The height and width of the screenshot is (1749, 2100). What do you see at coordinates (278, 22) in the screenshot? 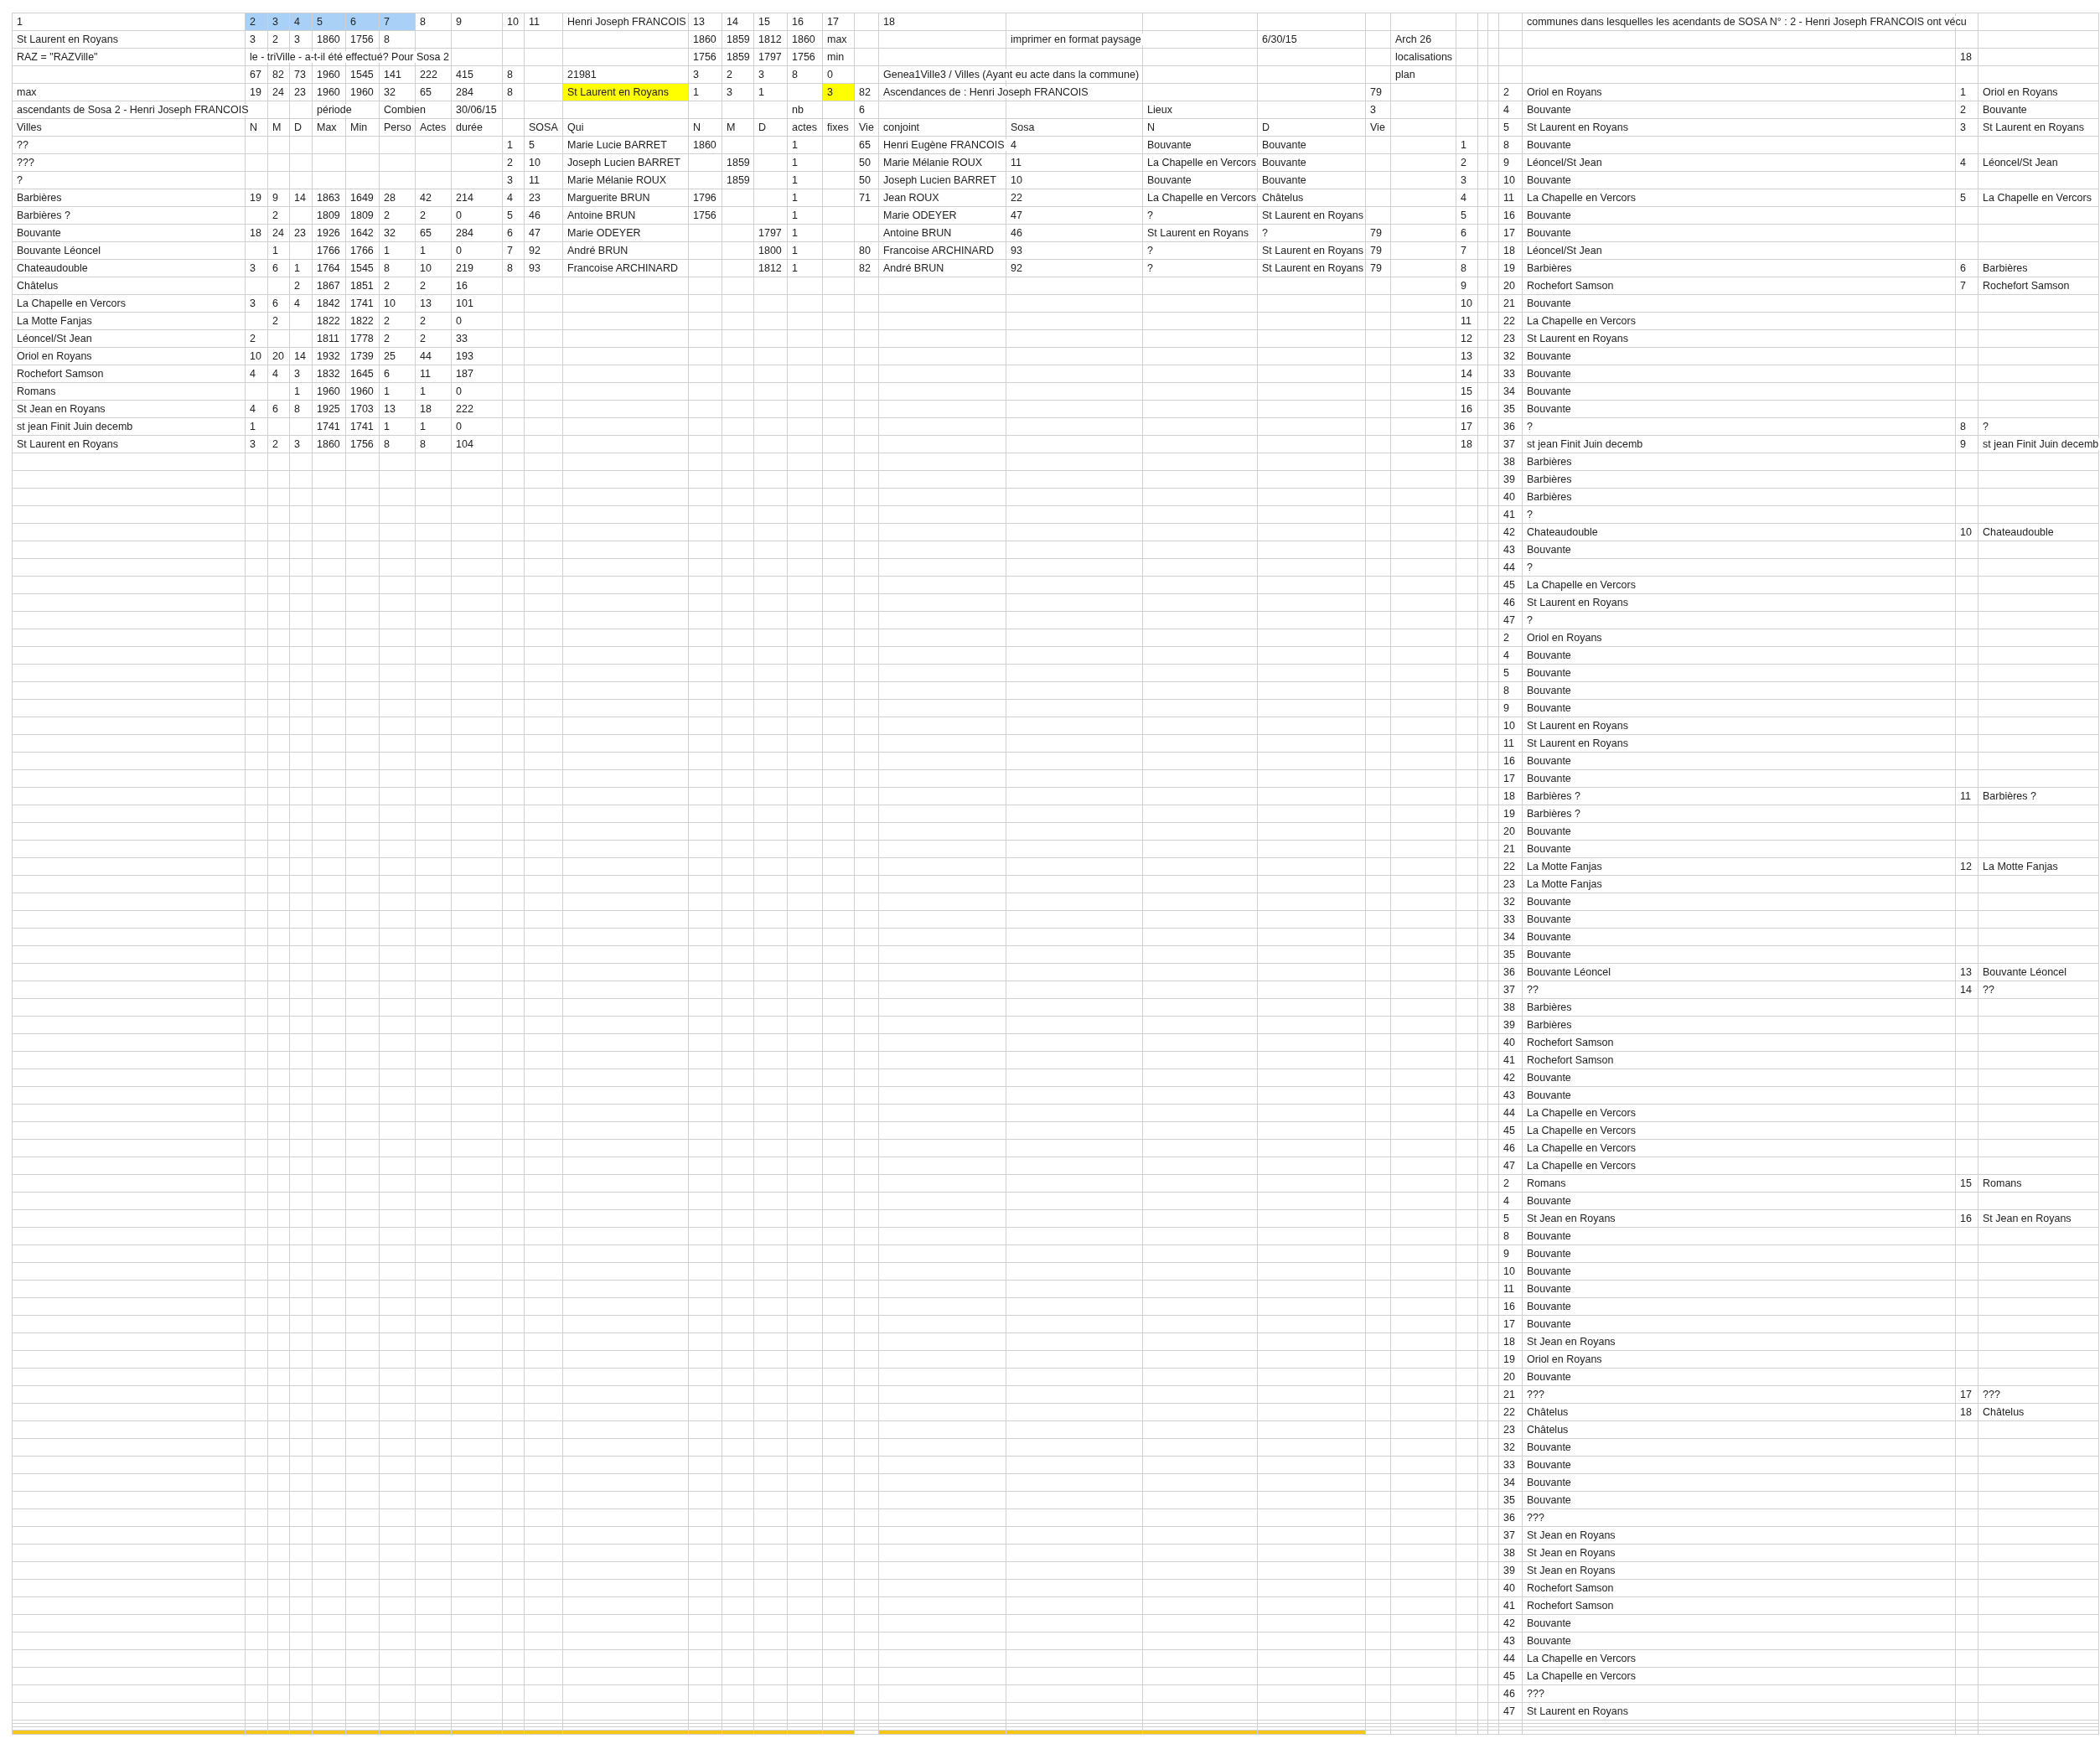
I see `selected-cell: 3` at bounding box center [278, 22].